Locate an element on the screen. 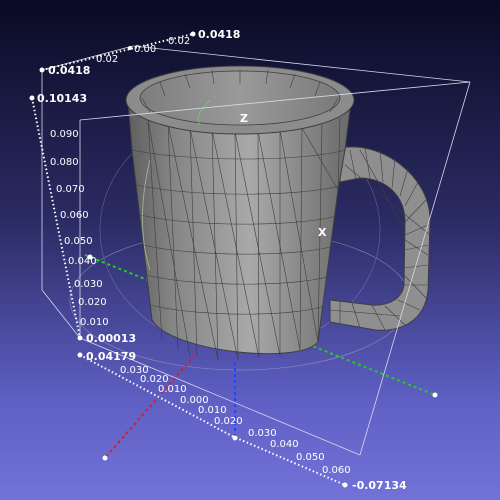 This screenshot has height=500, width=500. bottom-ruler: -0.07134 0.030 0.040 0.050 0.060 is located at coordinates (319, 460).